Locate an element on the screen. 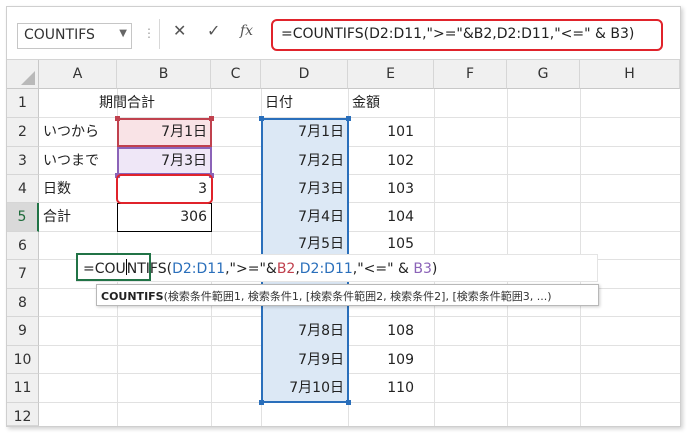 Image resolution: width=687 pixels, height=433 pixels. formula-ref-b2: B2 is located at coordinates (286, 269).